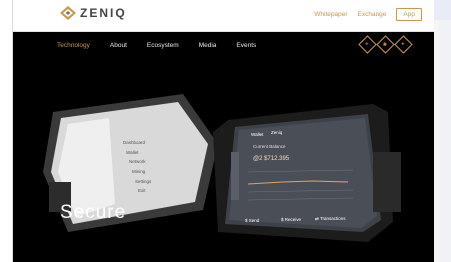  I want to click on right-tab-zeniq: Zeniq, so click(277, 132).